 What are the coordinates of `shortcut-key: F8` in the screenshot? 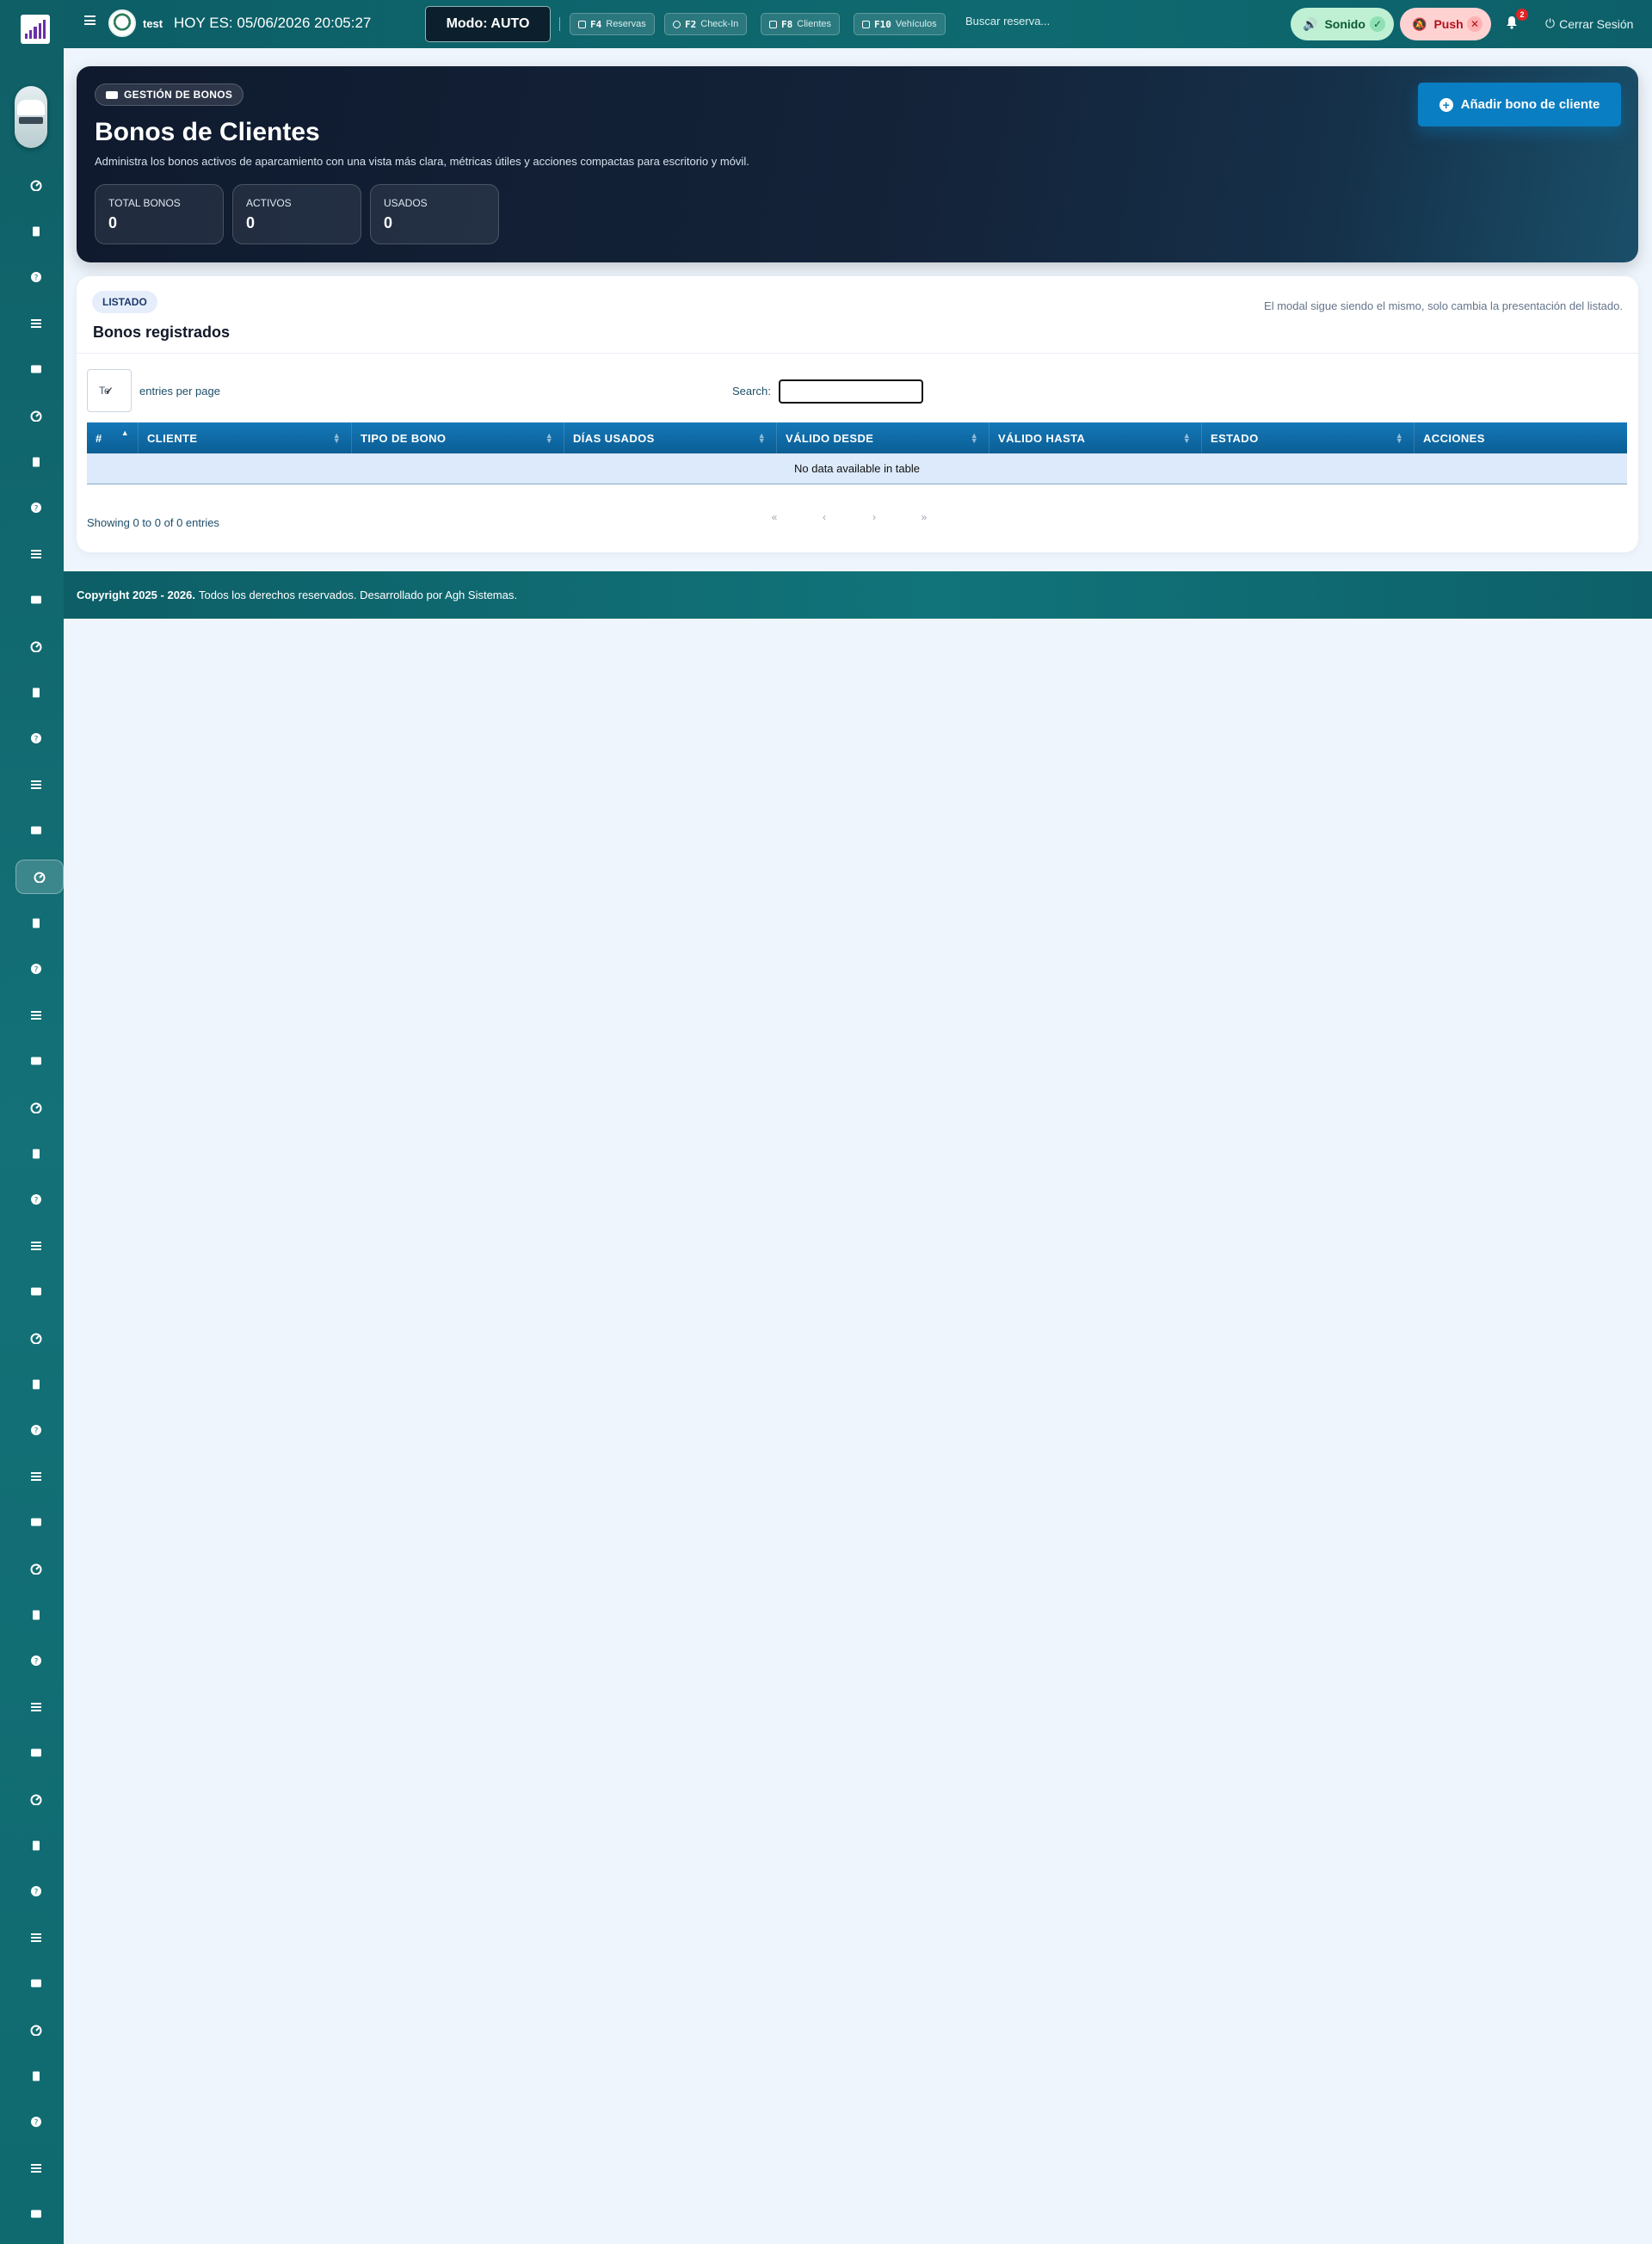 It's located at (787, 24).